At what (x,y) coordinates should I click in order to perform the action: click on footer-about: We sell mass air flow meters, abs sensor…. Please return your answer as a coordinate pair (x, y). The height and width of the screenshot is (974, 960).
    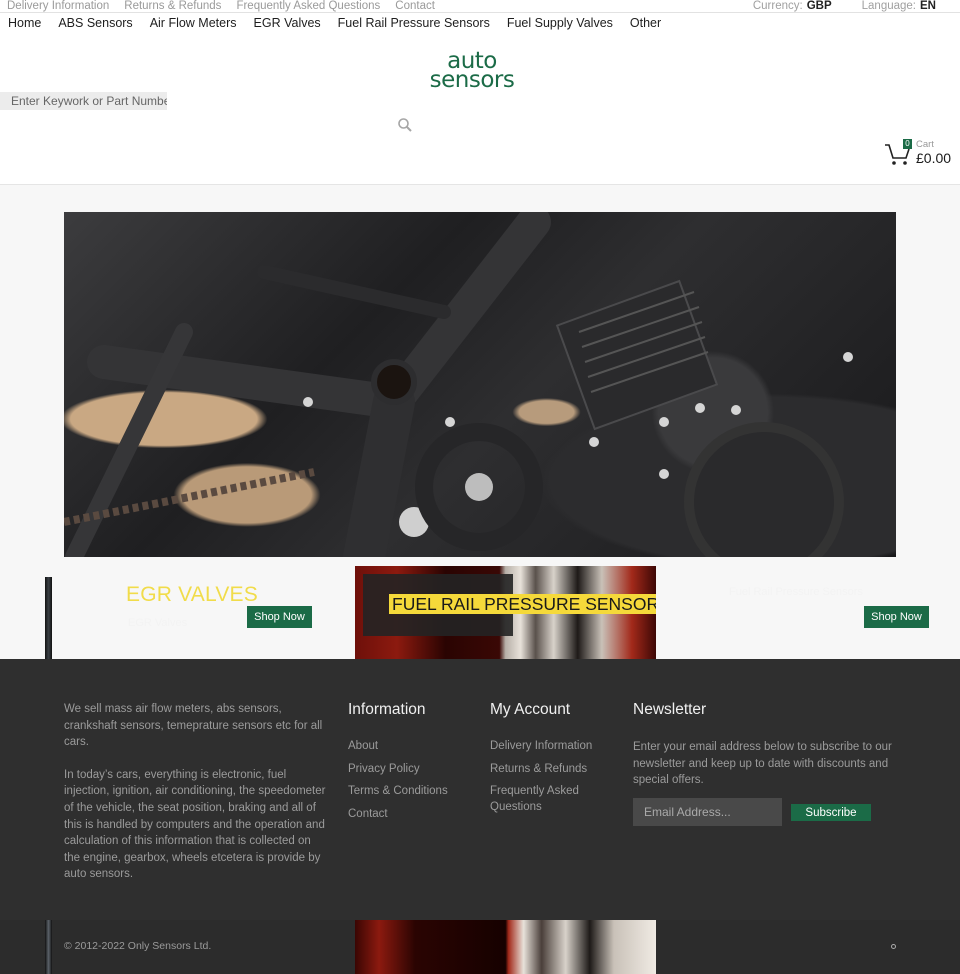
    Looking at the image, I should click on (196, 792).